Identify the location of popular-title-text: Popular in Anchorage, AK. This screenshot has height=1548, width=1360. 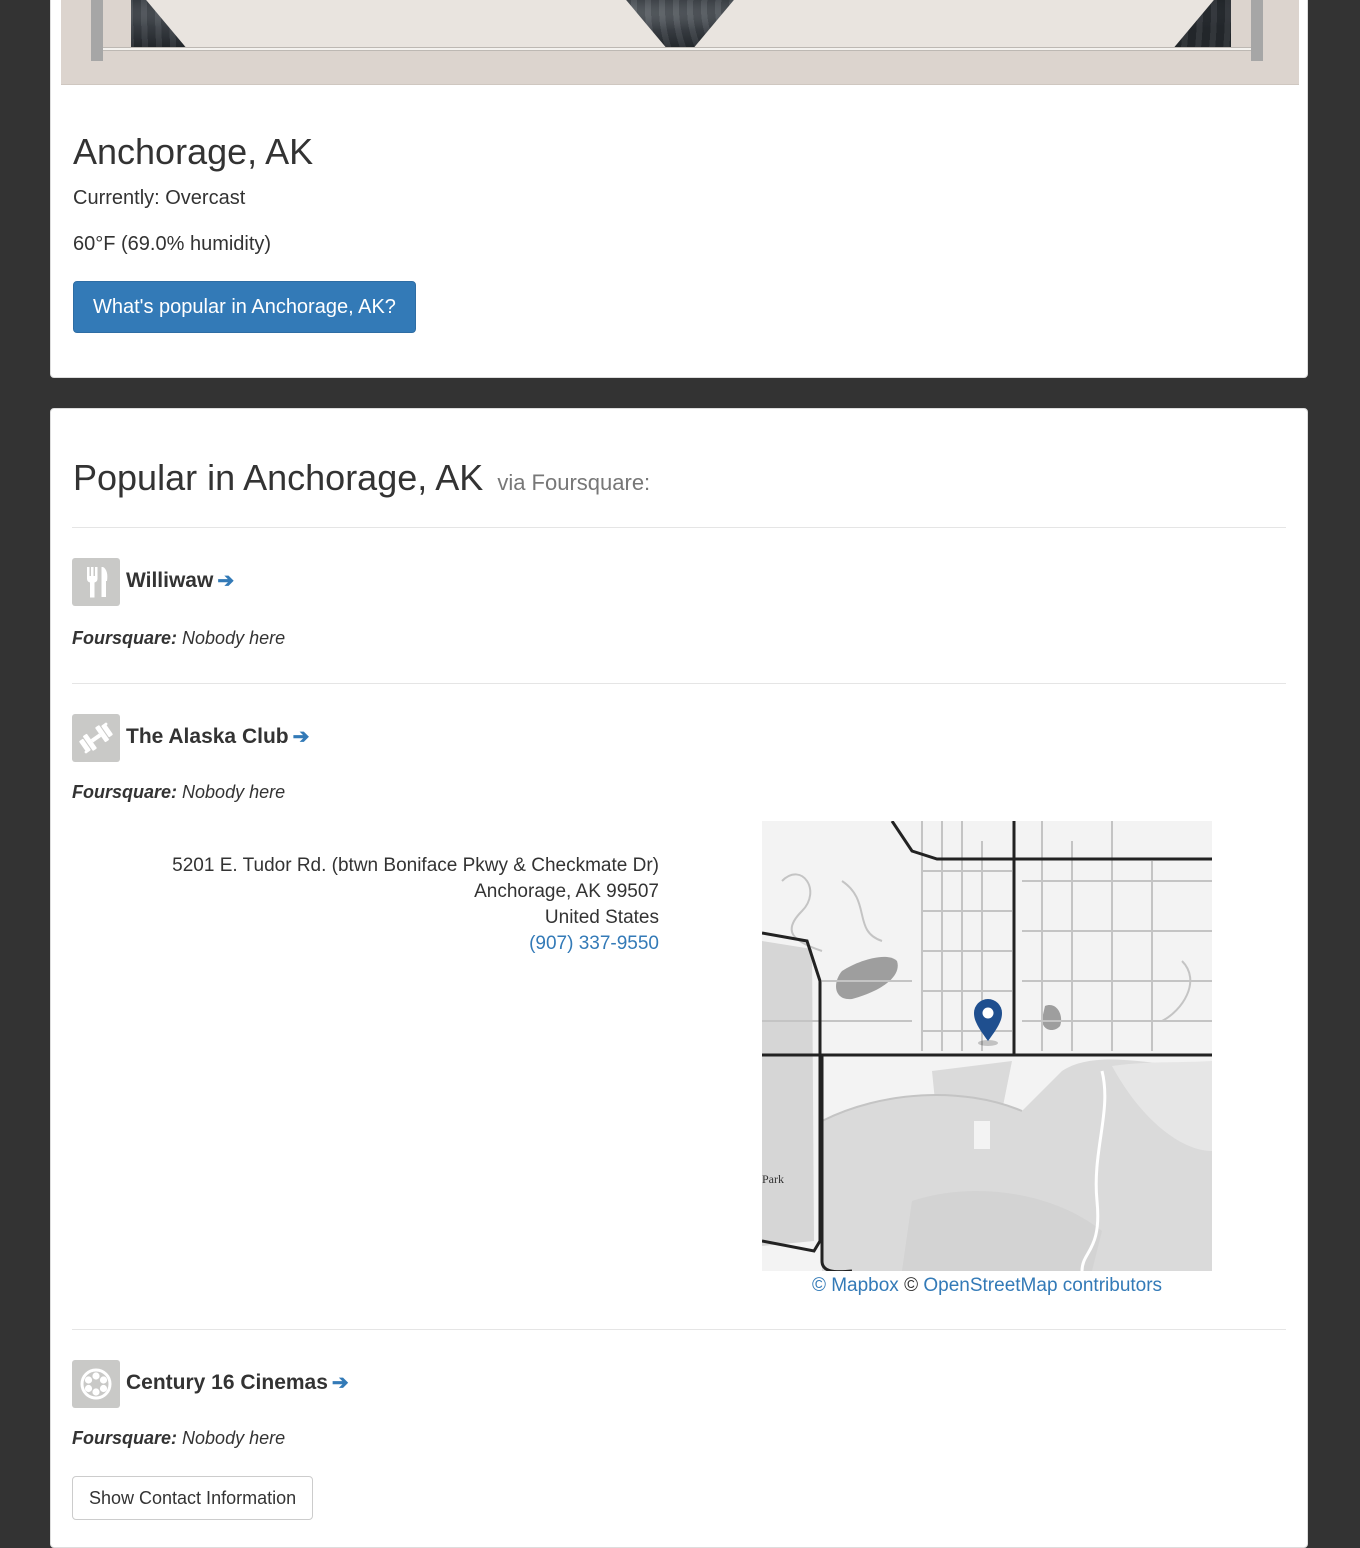
(278, 477).